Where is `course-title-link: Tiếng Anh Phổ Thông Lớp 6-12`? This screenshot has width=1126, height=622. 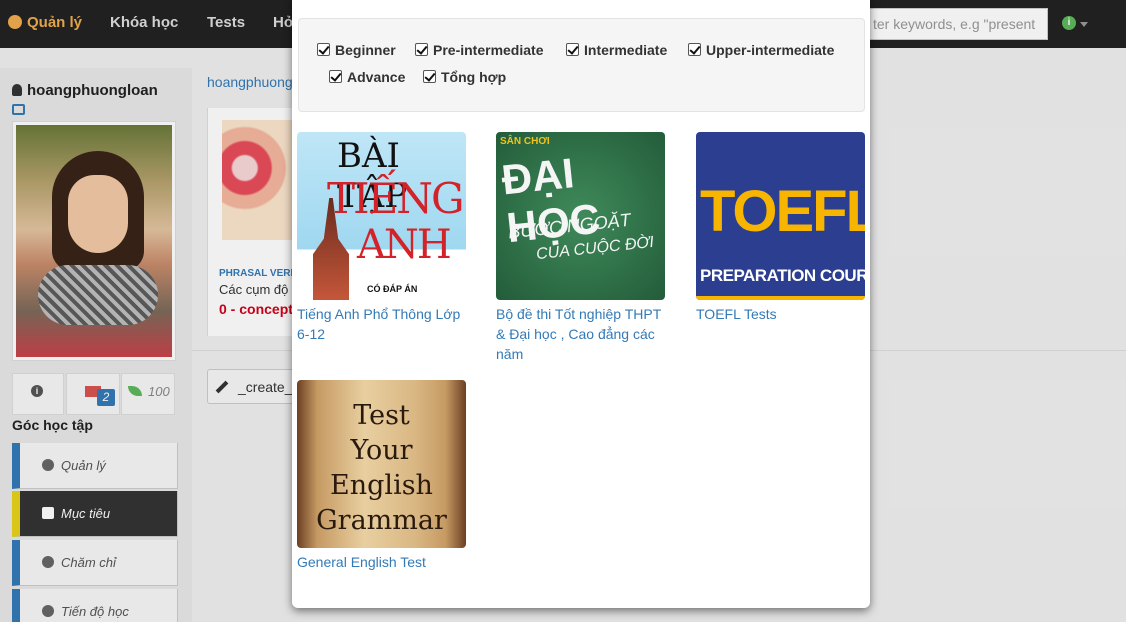
course-title-link: Tiếng Anh Phổ Thông Lớp 6-12 is located at coordinates (383, 324).